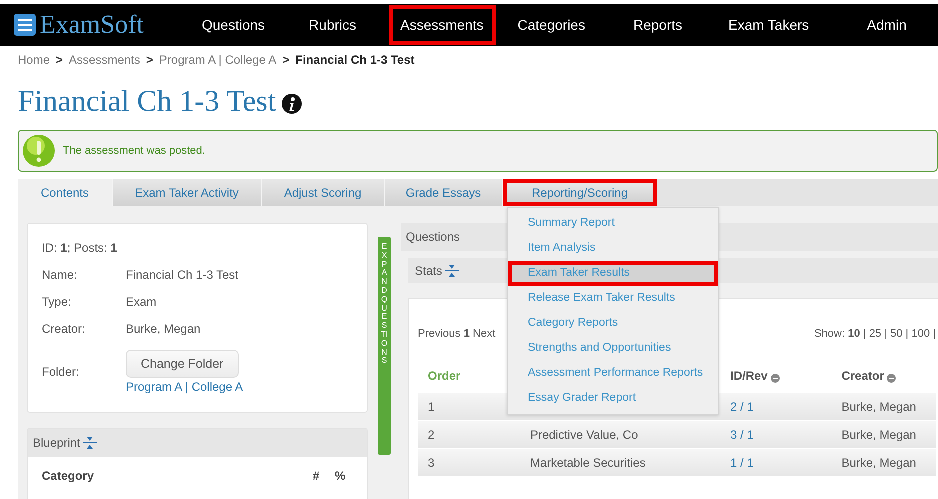 The height and width of the screenshot is (499, 938). What do you see at coordinates (187, 192) in the screenshot?
I see `tab: Exam Taker Activity` at bounding box center [187, 192].